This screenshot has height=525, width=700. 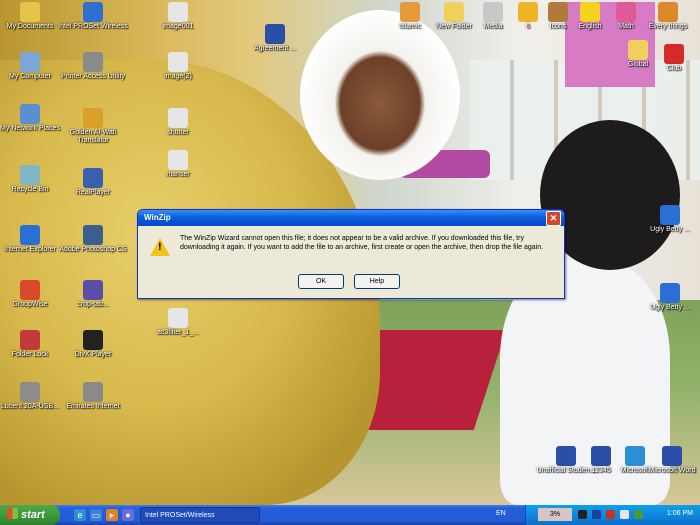 What do you see at coordinates (160, 247) in the screenshot?
I see `warning-icon: !` at bounding box center [160, 247].